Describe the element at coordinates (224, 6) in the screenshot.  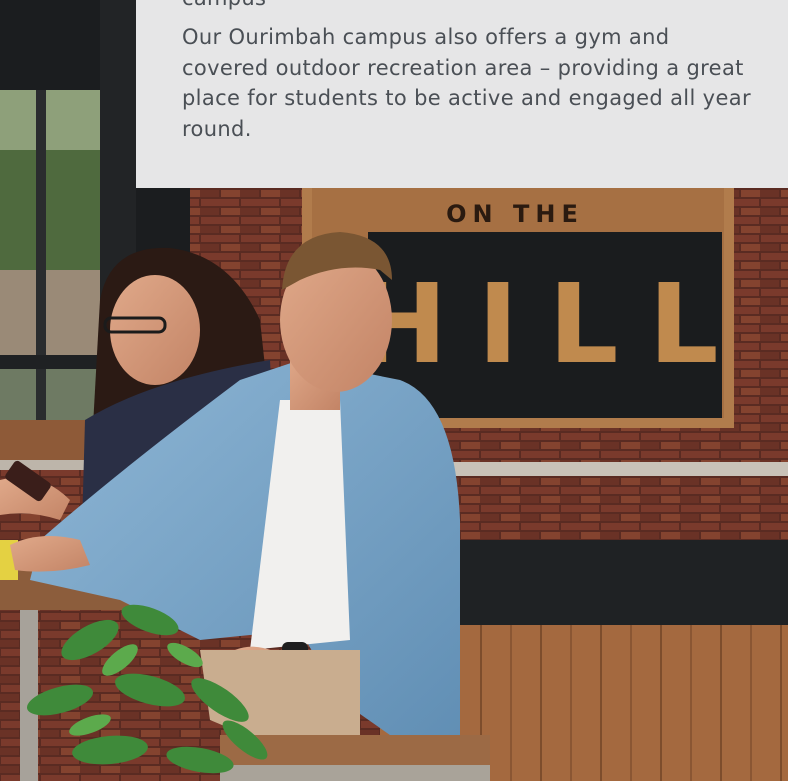
I see `previous-line-fragment: campus` at that location.